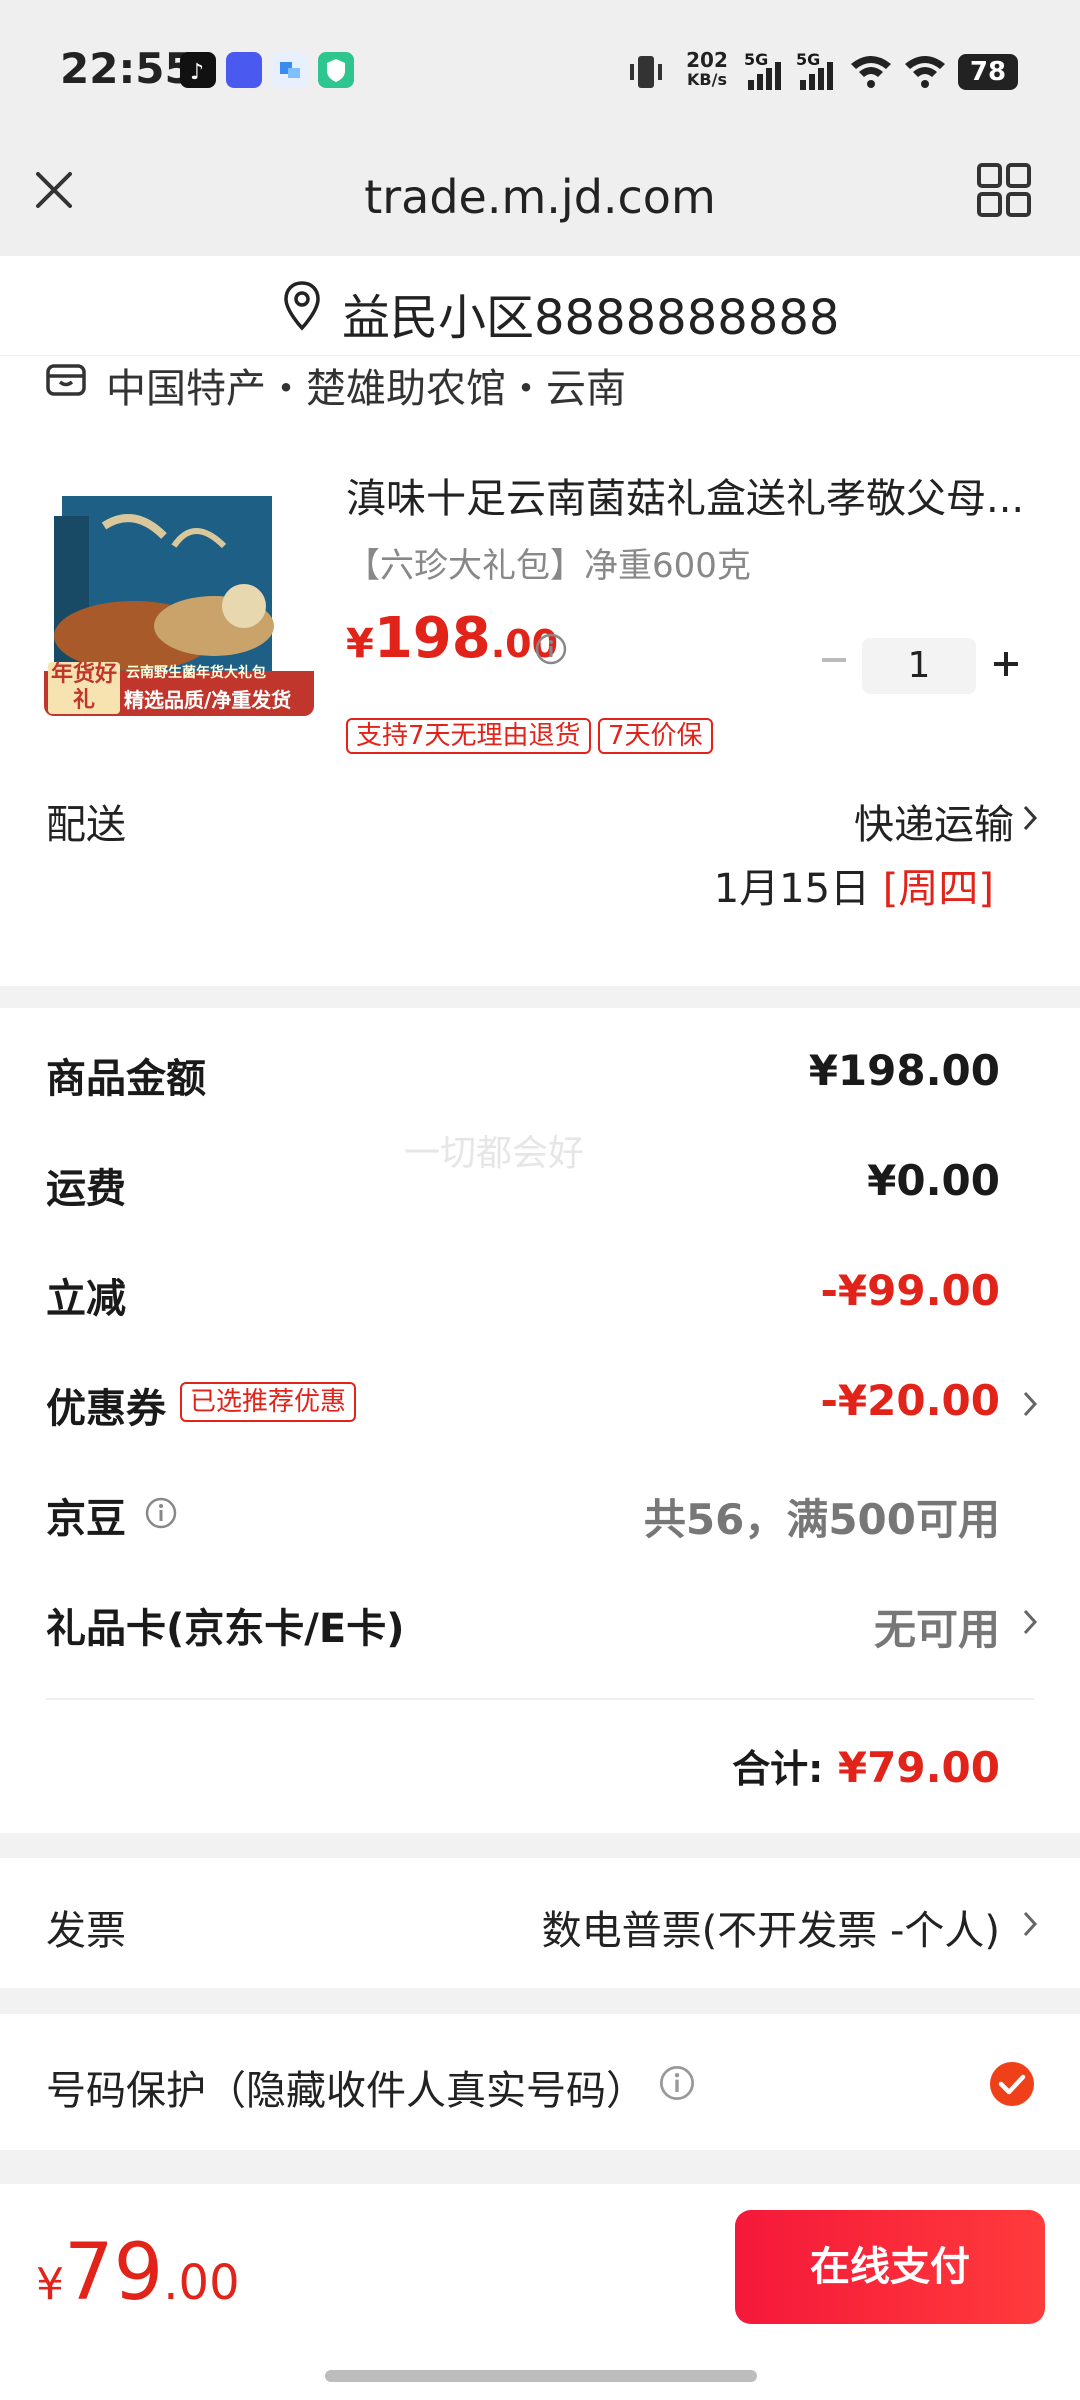 The image size is (1080, 2400). What do you see at coordinates (1030, 1926) in the screenshot?
I see `invoice-chevron-icon` at bounding box center [1030, 1926].